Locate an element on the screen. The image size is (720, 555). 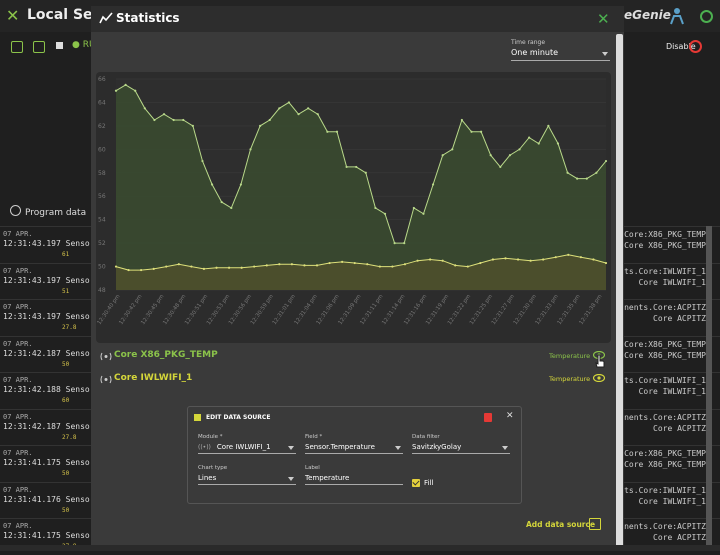
log-module: Core IWLWIFI_1 is located at coordinates (672, 501).